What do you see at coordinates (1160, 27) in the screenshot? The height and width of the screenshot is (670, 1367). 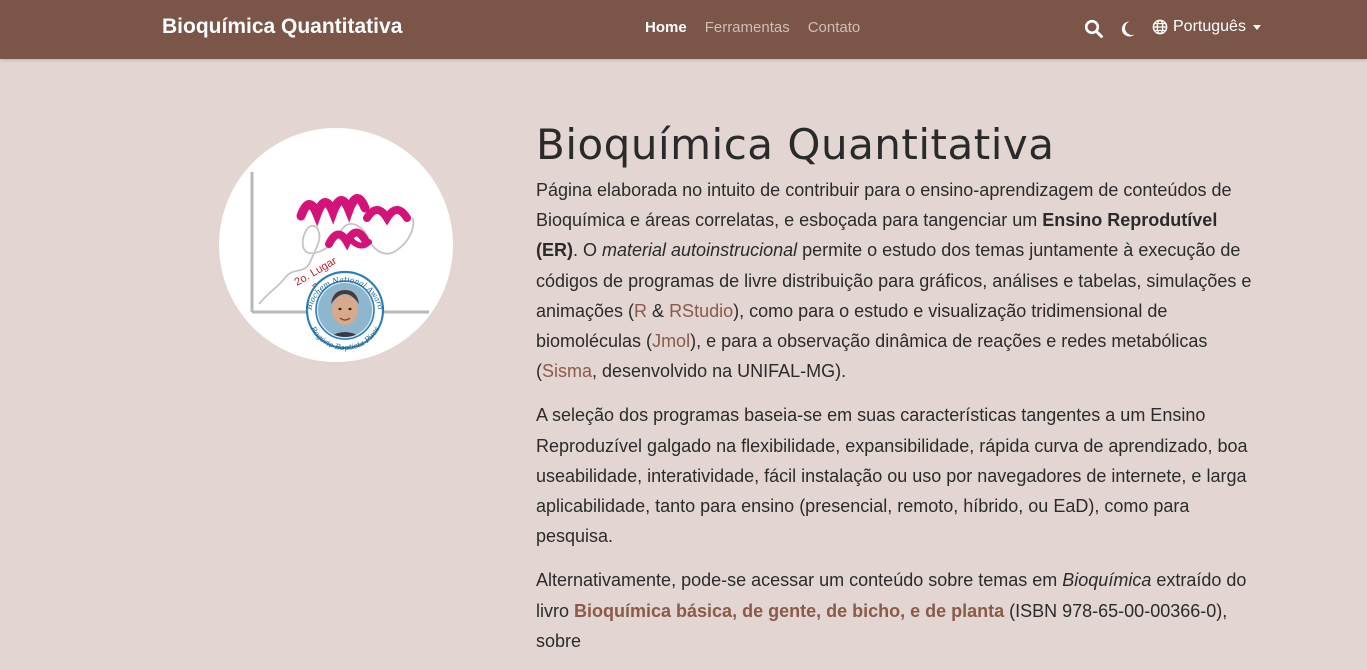 I see `globe-icon` at bounding box center [1160, 27].